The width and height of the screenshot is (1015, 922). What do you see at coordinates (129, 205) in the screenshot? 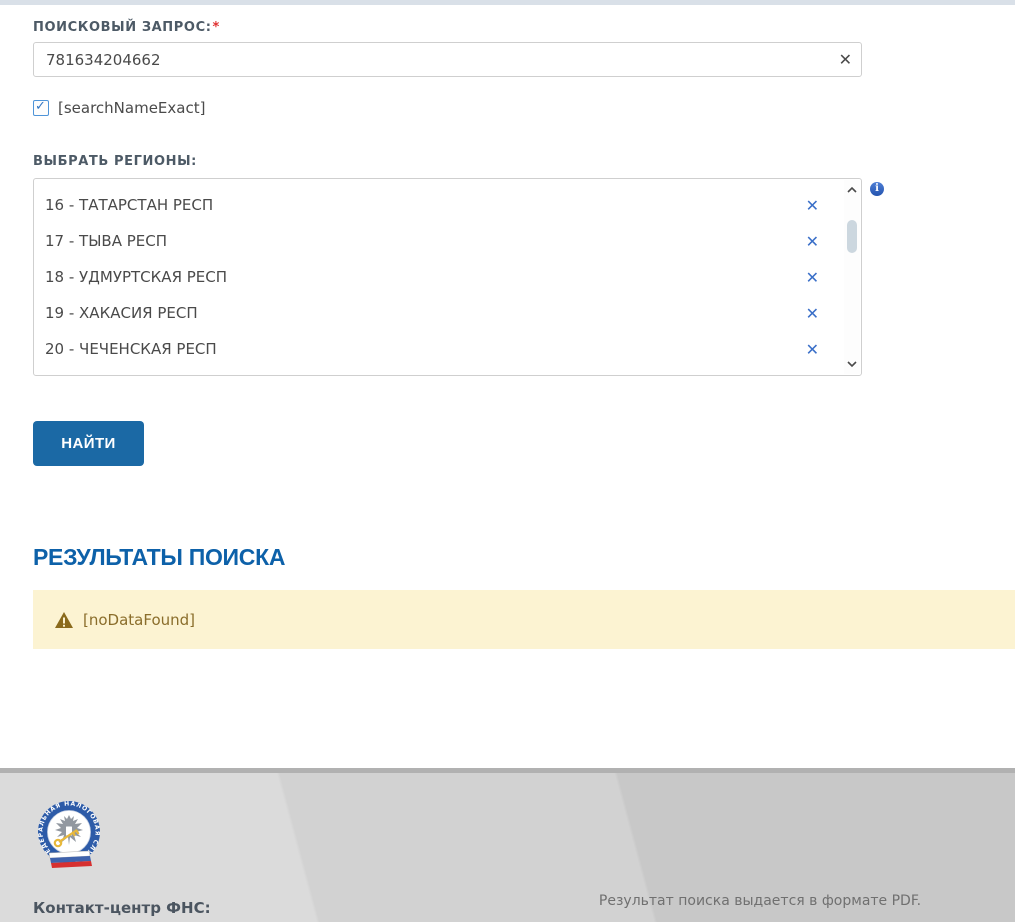
I see `region-label: 16 - ТАТАРСТАН РЕСП` at bounding box center [129, 205].